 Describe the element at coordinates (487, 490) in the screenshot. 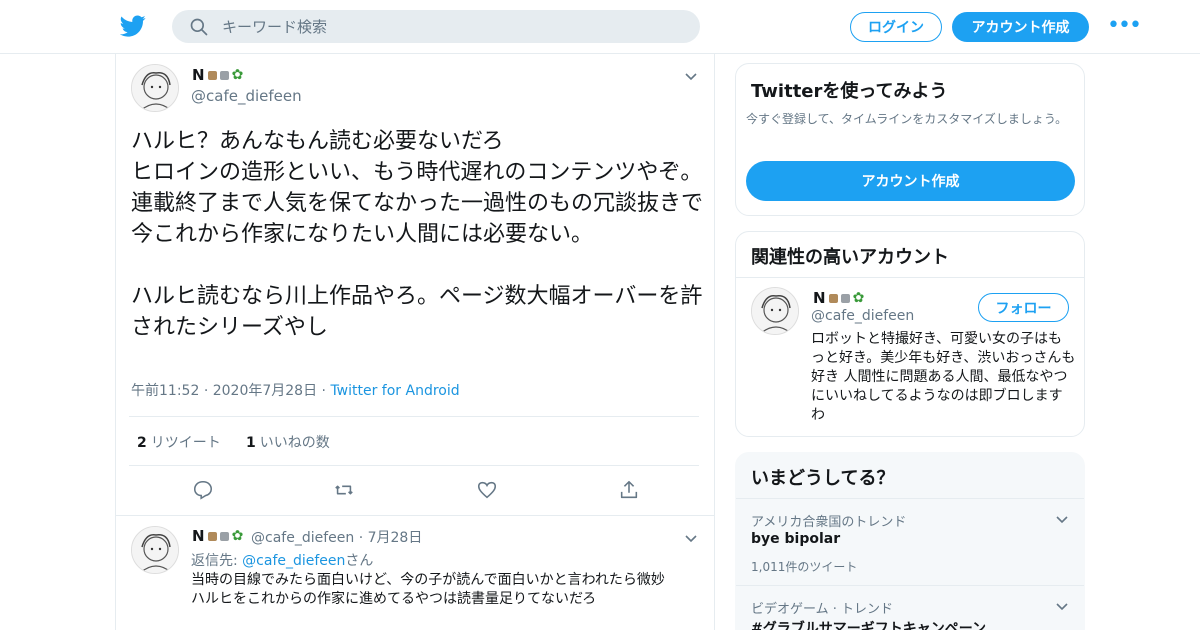

I see `like-heart-icon` at that location.